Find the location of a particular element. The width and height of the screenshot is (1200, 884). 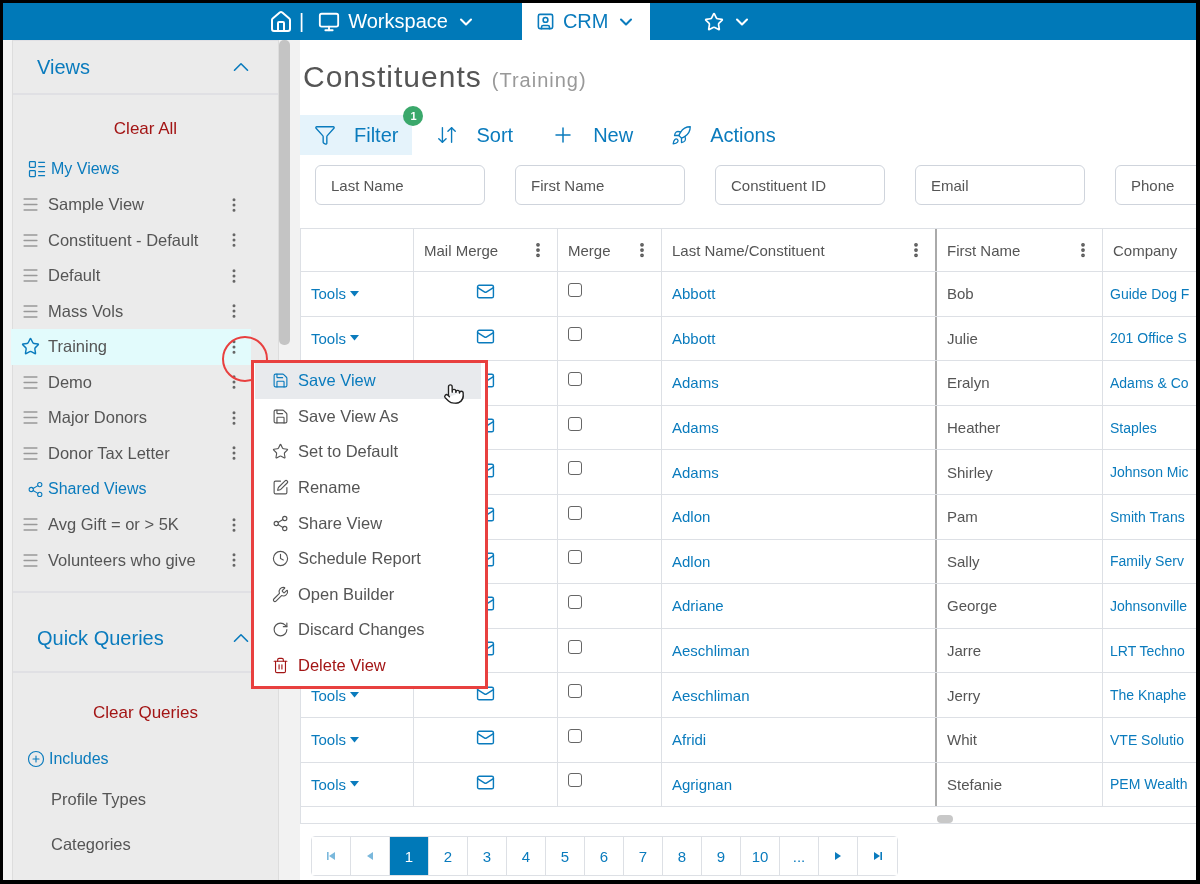

company-link: Adams & Co is located at coordinates (1149, 383).